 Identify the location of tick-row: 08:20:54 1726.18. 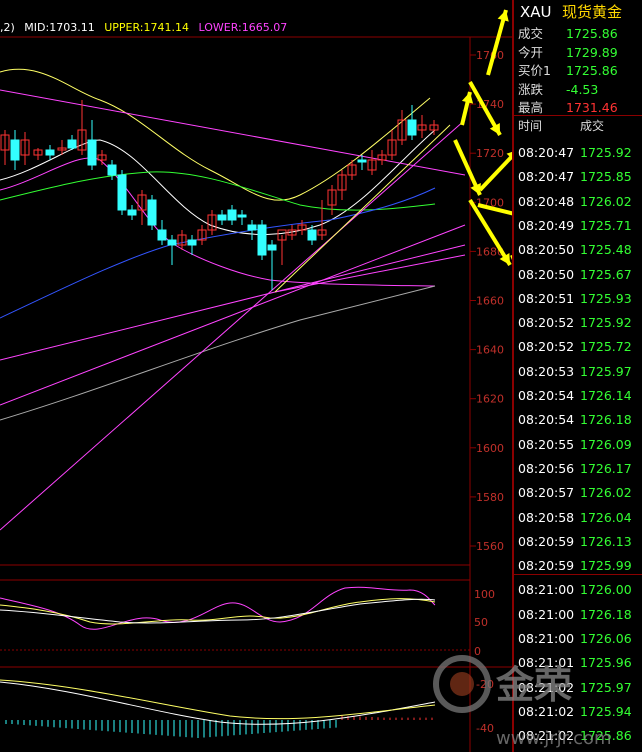
(578, 420).